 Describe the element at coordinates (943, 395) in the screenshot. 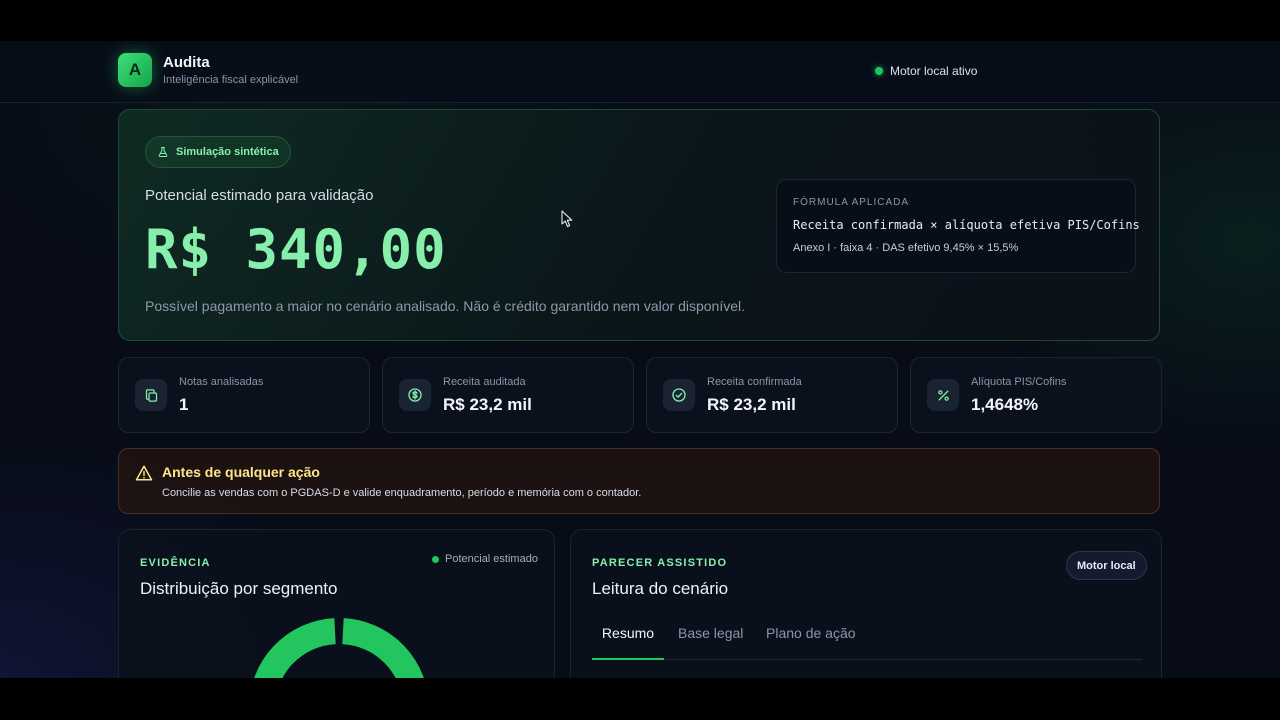

I see `percent-icon` at that location.